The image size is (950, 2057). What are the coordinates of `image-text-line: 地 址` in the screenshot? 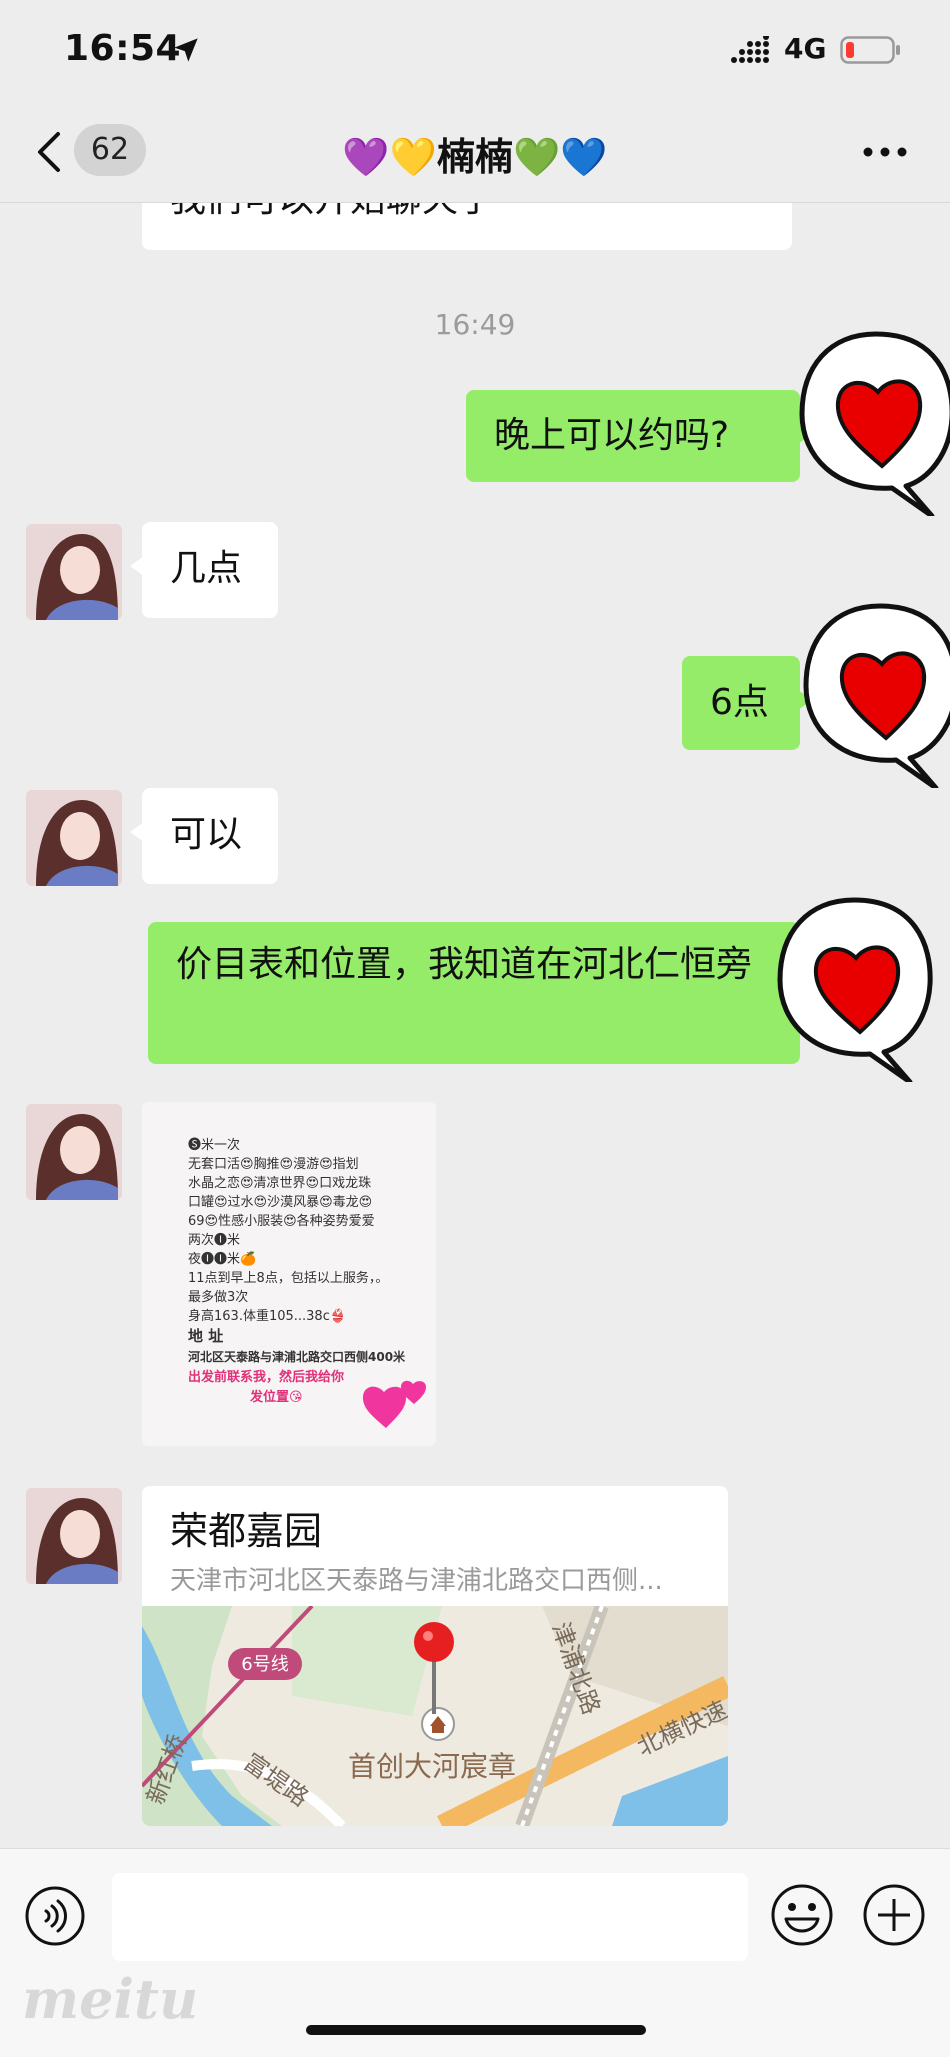 It's located at (206, 1336).